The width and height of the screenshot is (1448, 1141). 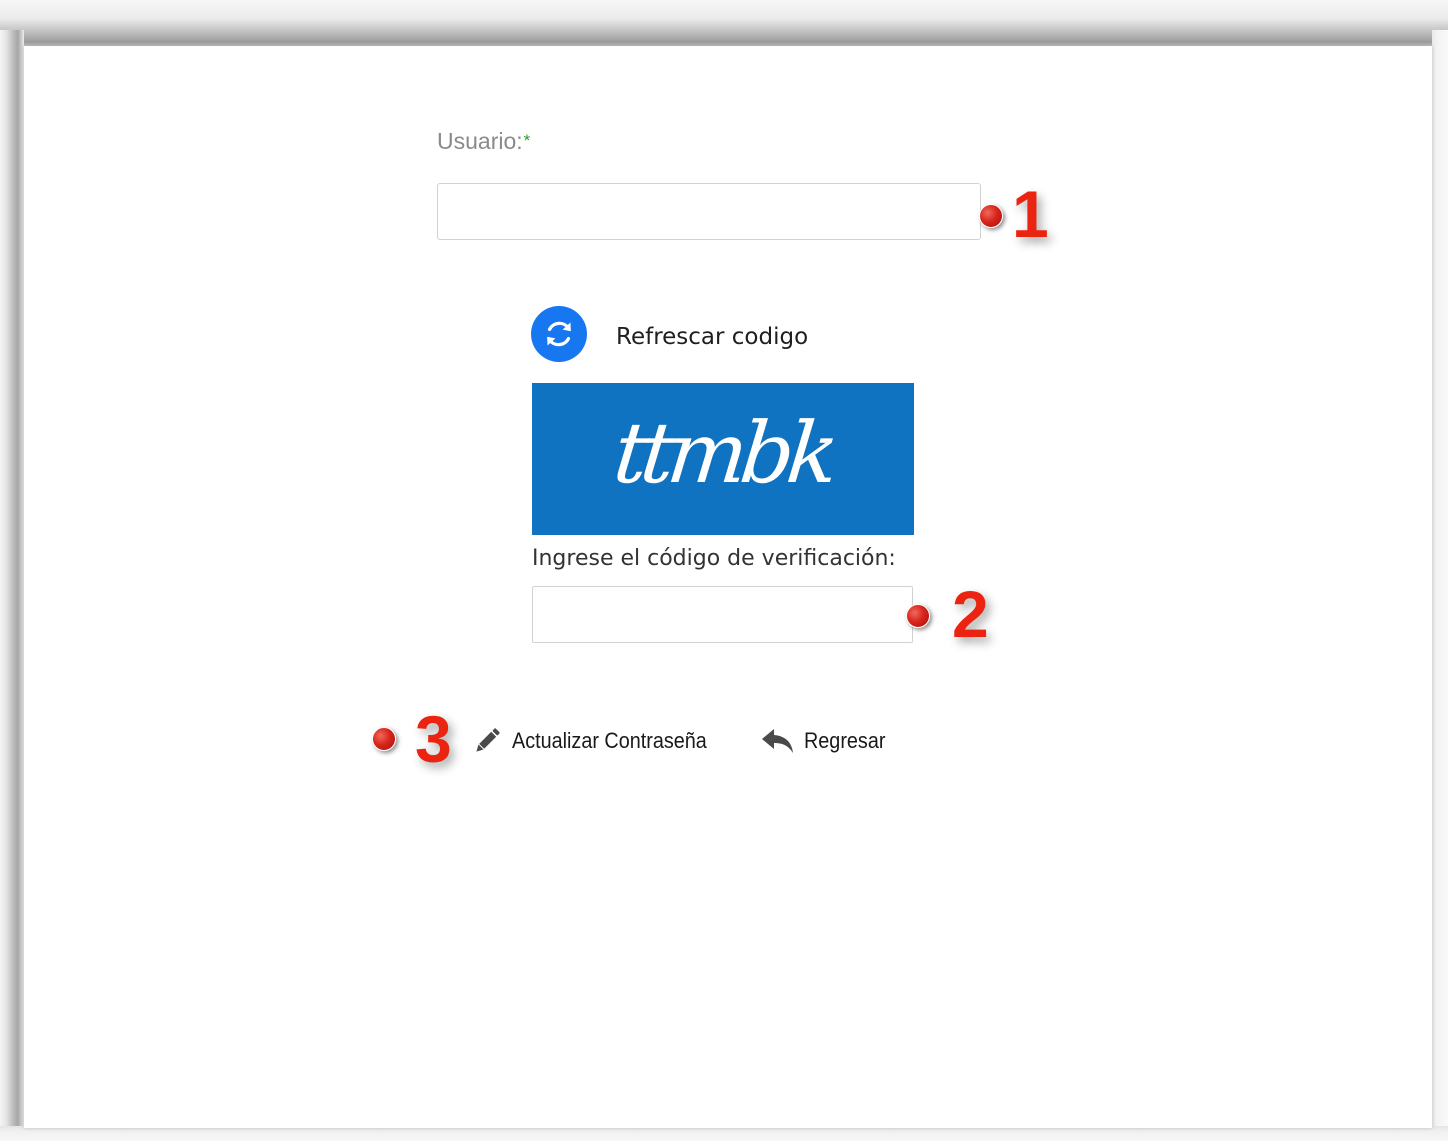 What do you see at coordinates (487, 741) in the screenshot?
I see `pencil-icon` at bounding box center [487, 741].